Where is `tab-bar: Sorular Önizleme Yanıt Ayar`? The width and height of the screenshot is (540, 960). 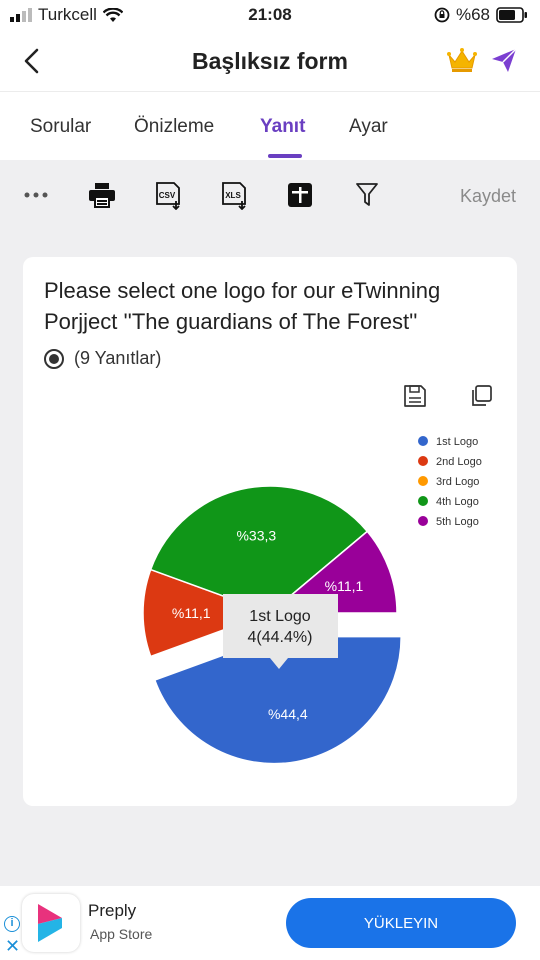 tab-bar: Sorular Önizleme Yanıt Ayar is located at coordinates (270, 126).